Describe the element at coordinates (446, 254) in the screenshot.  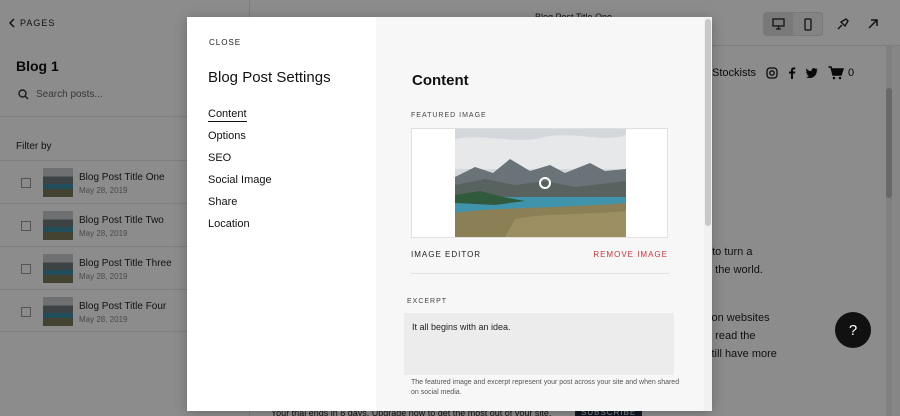
I see `image-editor-button: IMAGE EDITOR` at that location.